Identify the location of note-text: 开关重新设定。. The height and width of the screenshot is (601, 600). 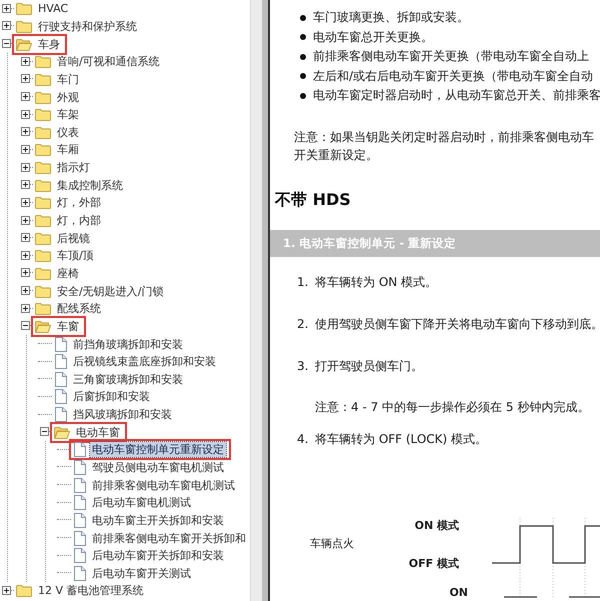
(336, 155).